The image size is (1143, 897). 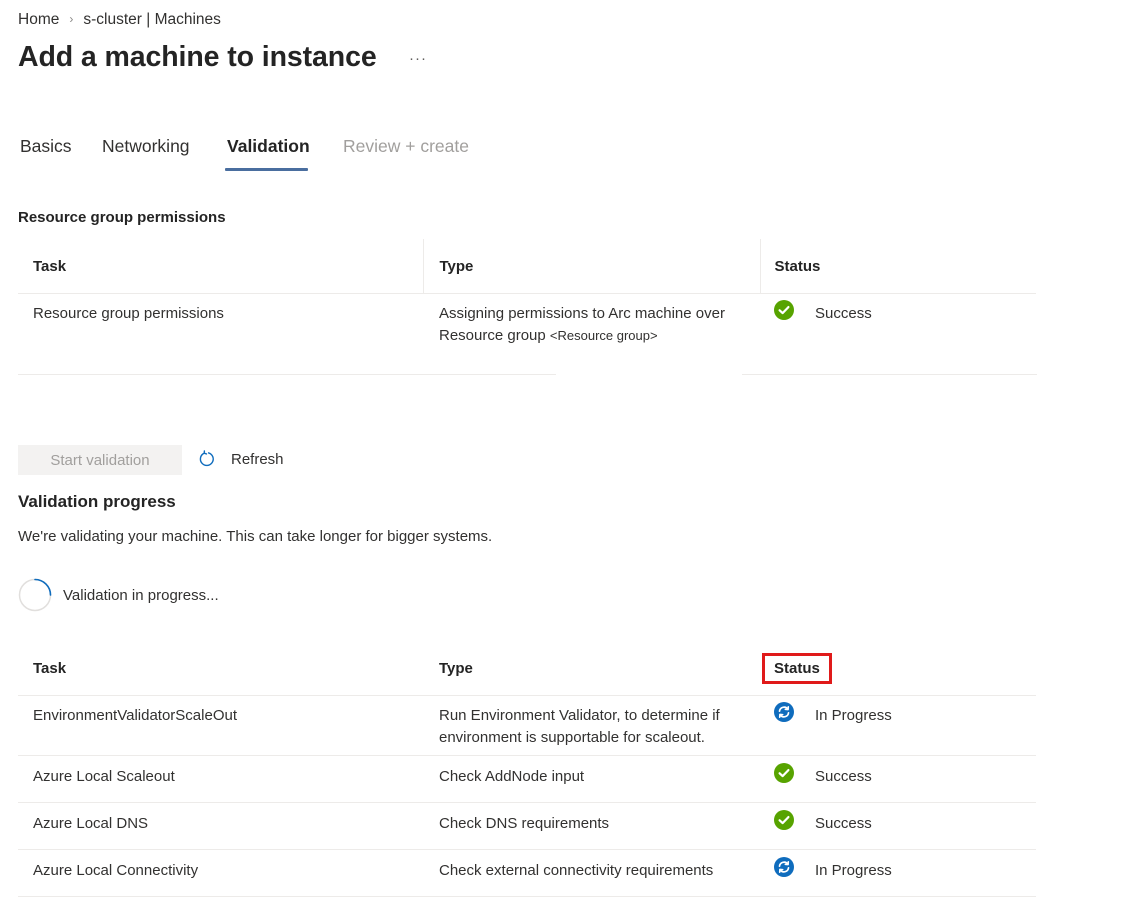 I want to click on cell-task: Azure Local DNS, so click(x=220, y=826).